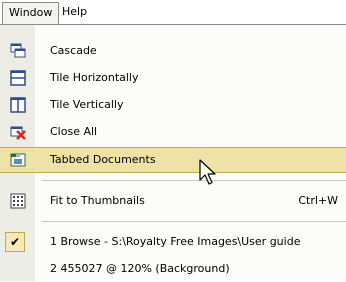 The width and height of the screenshot is (346, 282). Describe the element at coordinates (173, 78) in the screenshot. I see `menu-item-tile-horizontally: Tile Horizontally` at that location.